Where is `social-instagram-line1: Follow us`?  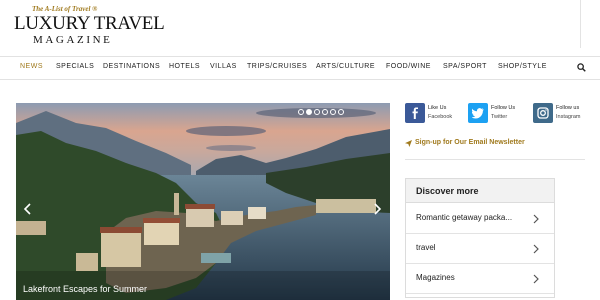
social-instagram-line1: Follow us is located at coordinates (568, 108).